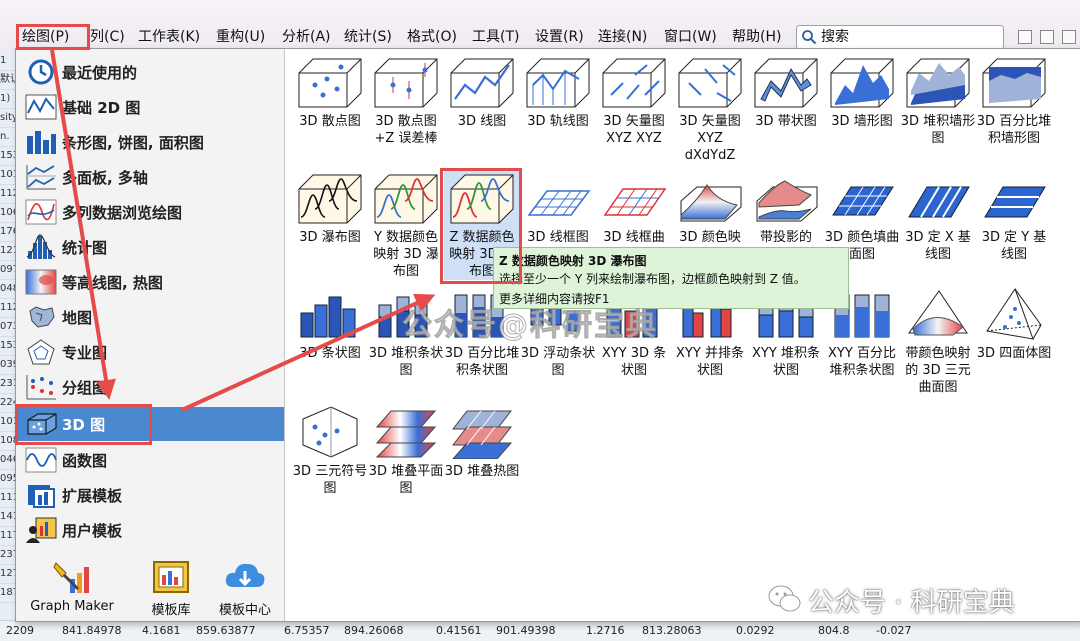 This screenshot has height=641, width=1080. I want to click on menu-connect: 连接(N), so click(622, 37).